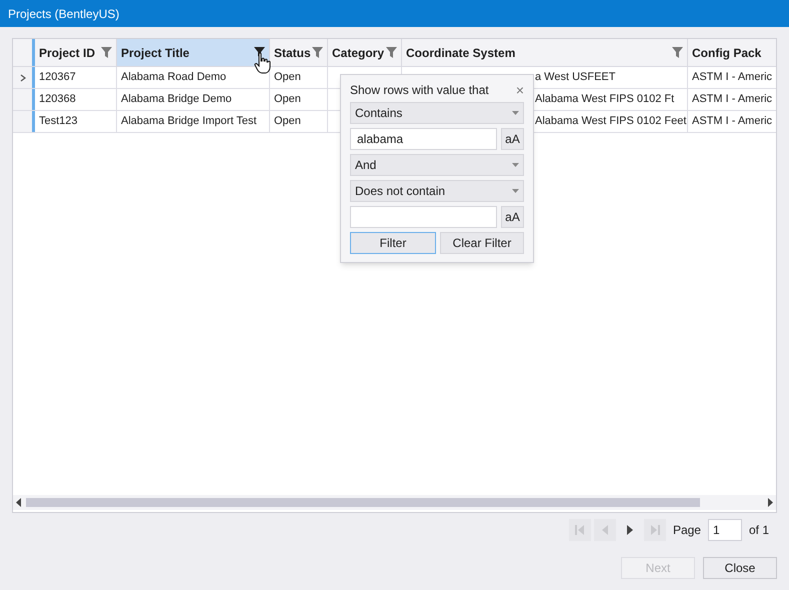  I want to click on scrollbar-thumb, so click(363, 502).